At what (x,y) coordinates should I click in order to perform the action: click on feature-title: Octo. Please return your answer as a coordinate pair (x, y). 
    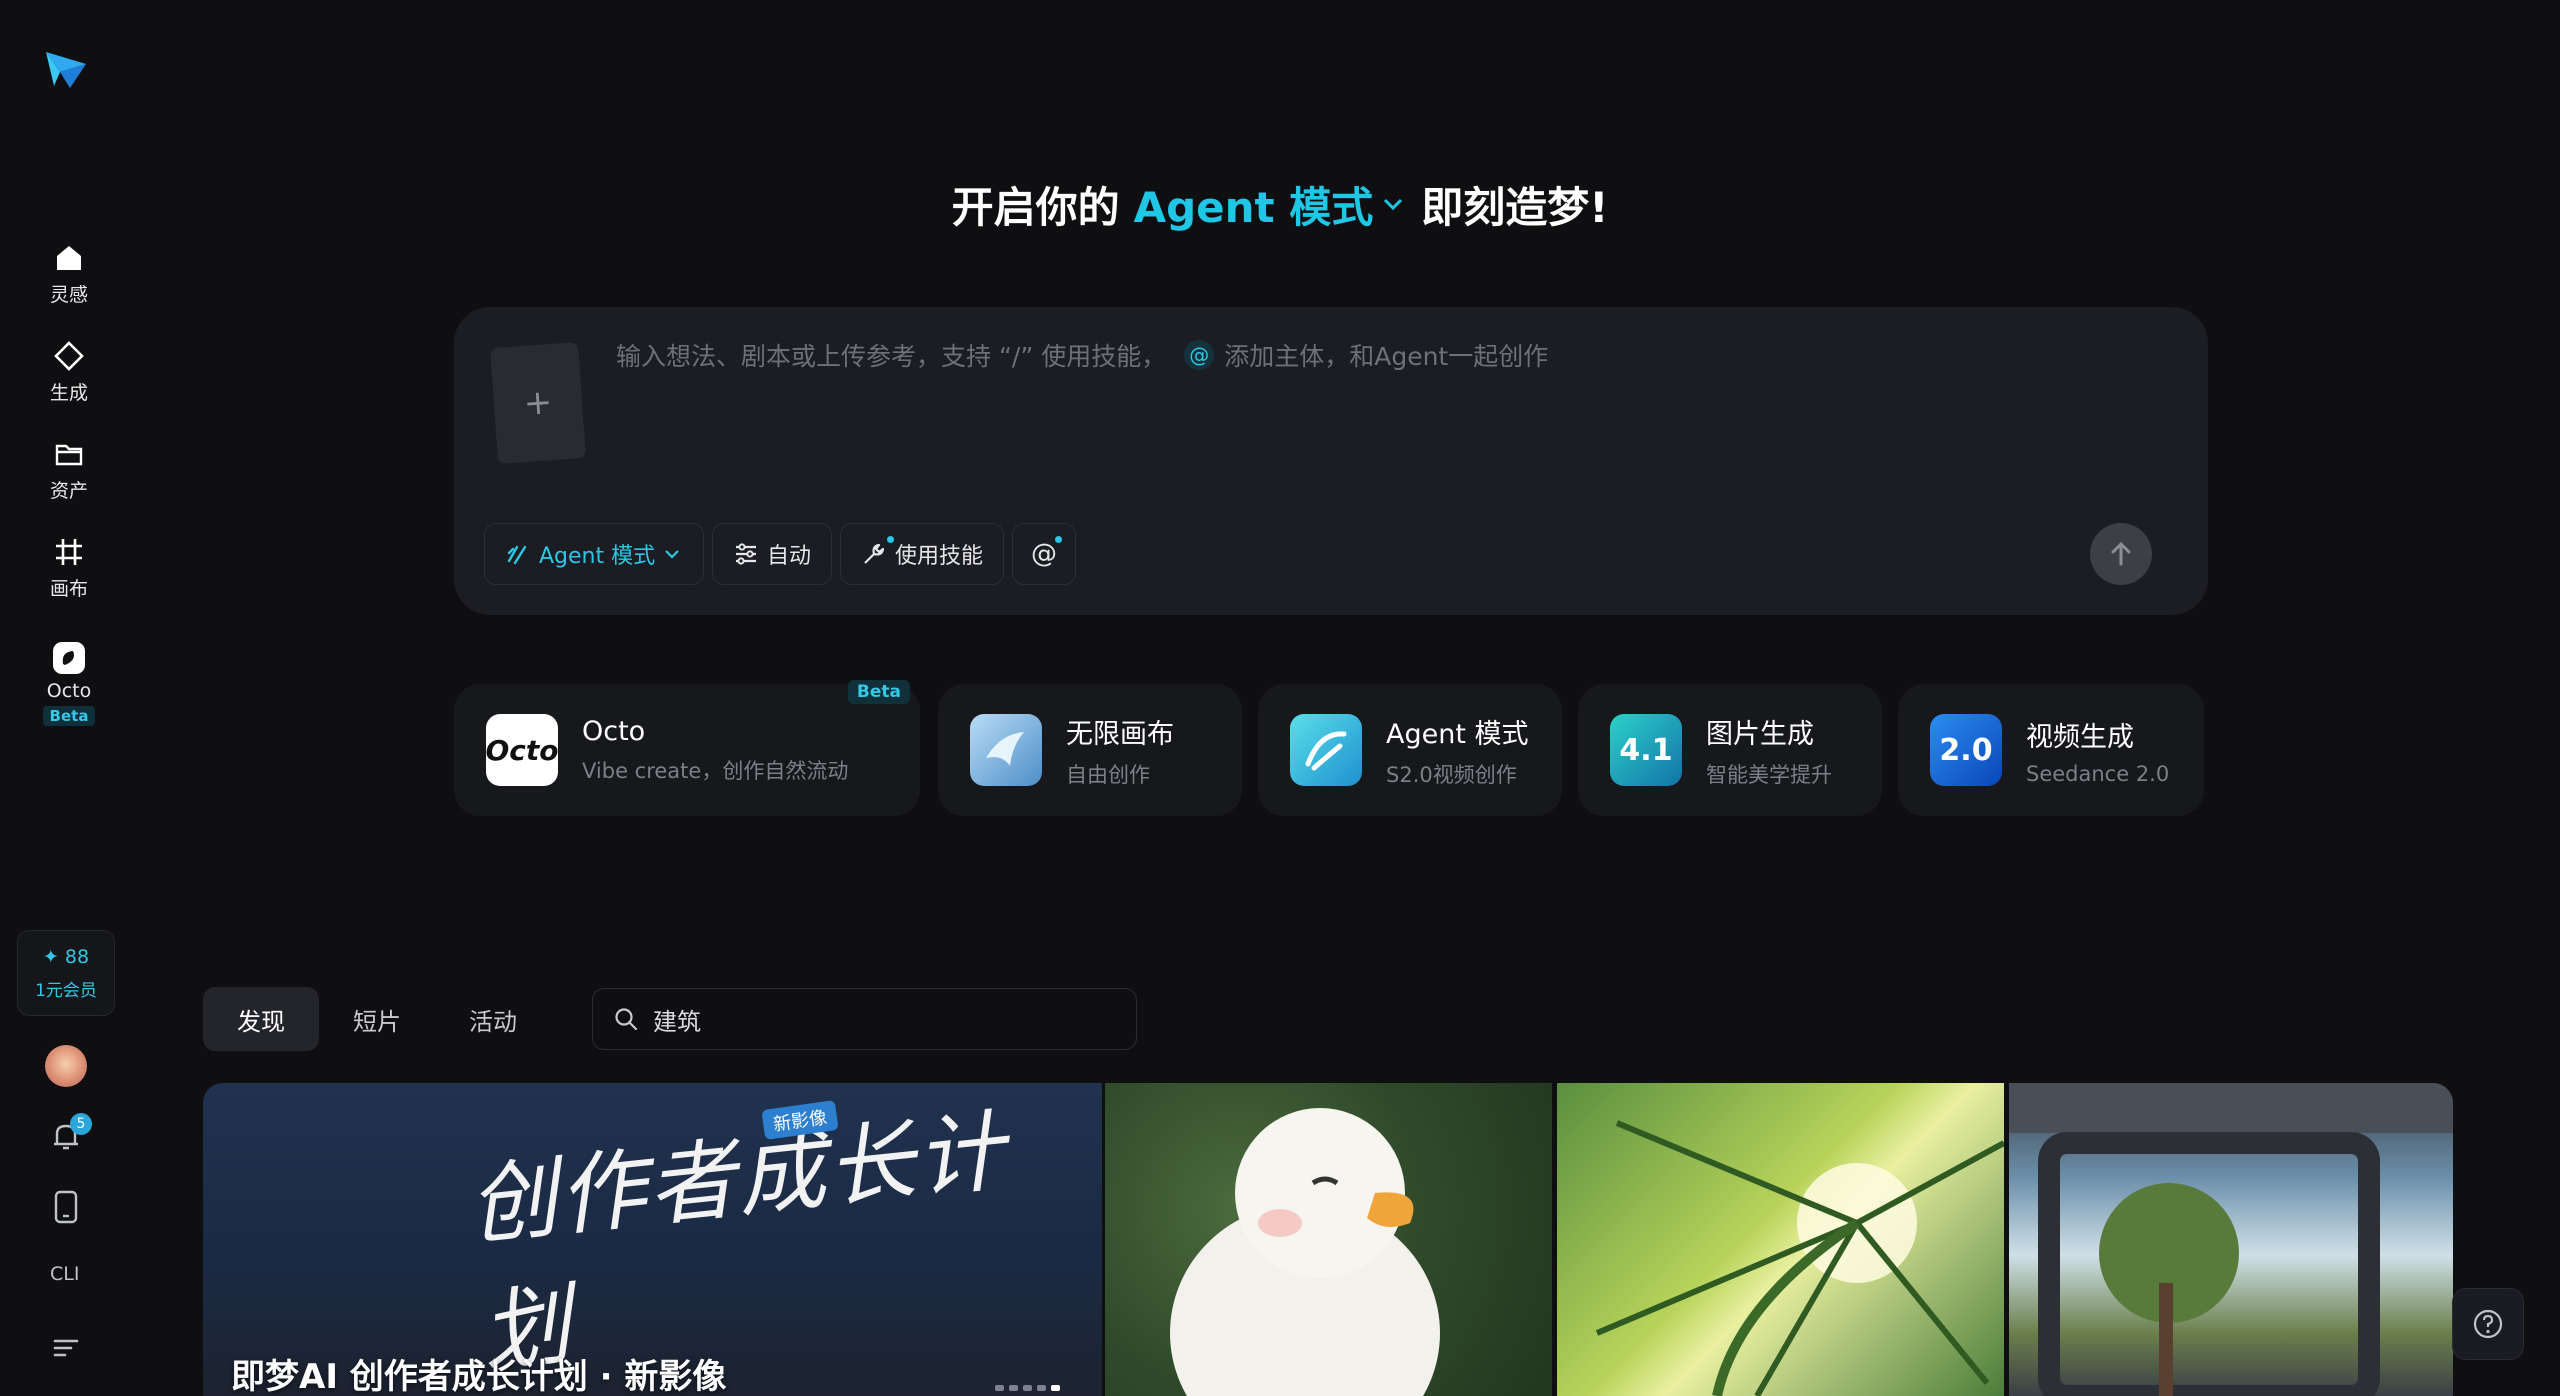
    Looking at the image, I should click on (614, 731).